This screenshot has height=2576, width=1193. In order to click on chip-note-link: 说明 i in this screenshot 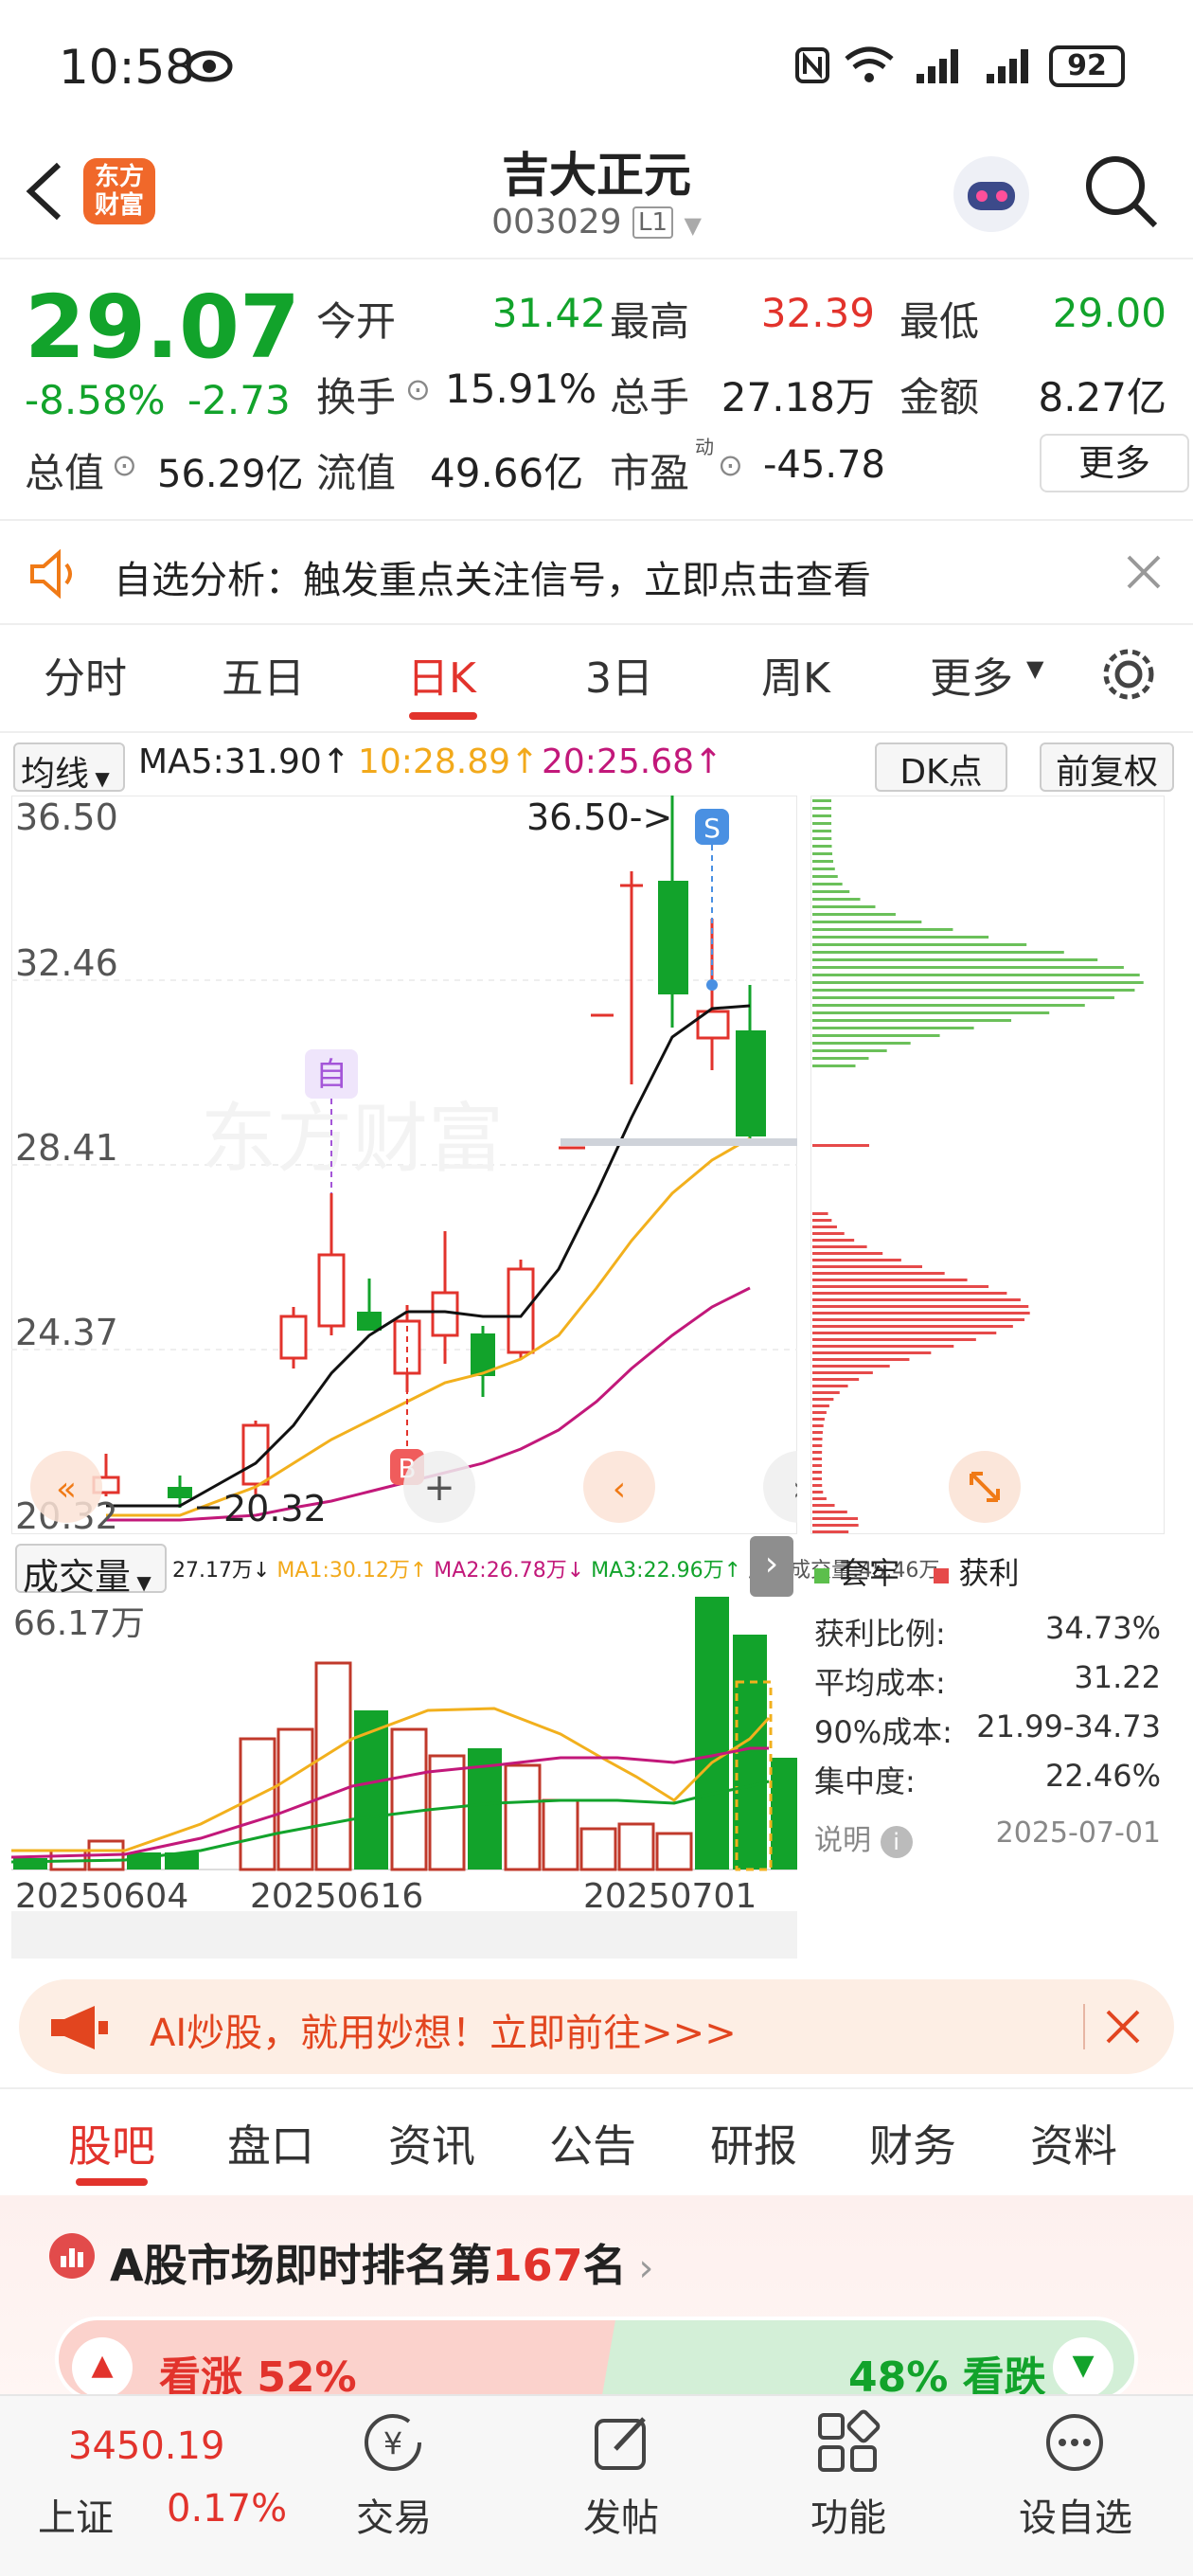, I will do `click(863, 1837)`.